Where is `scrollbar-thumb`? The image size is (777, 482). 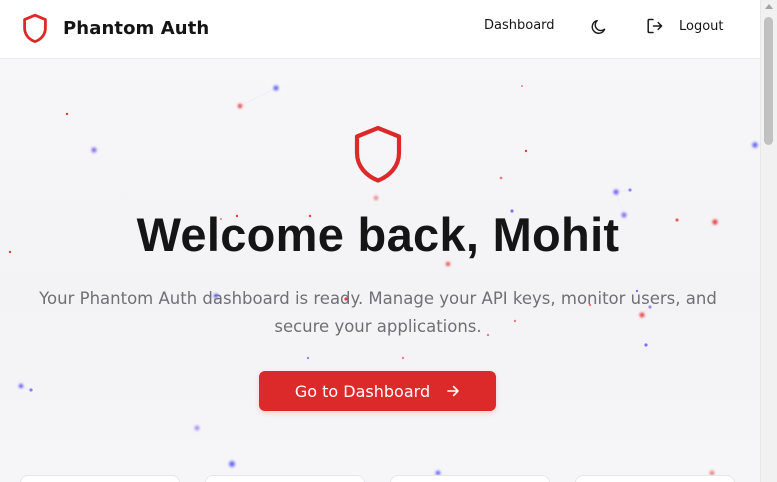 scrollbar-thumb is located at coordinates (768, 81).